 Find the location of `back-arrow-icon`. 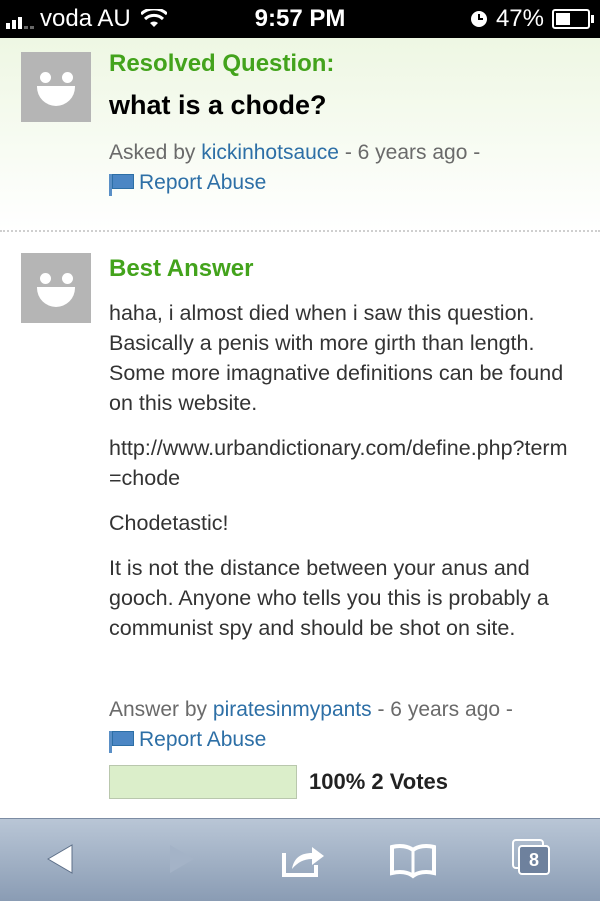

back-arrow-icon is located at coordinates (63, 859).